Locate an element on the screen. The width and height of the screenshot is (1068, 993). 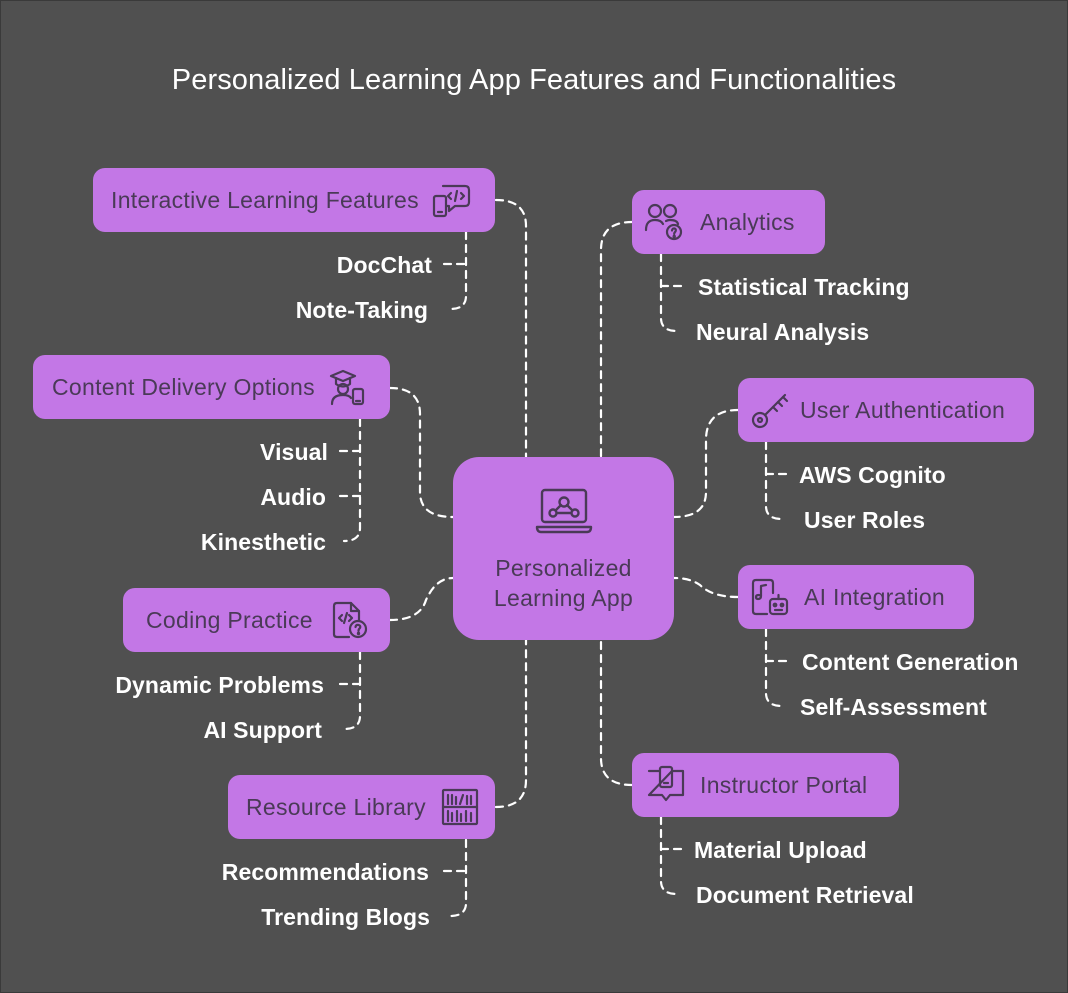
bracket-interactive-learning is located at coordinates (455, 270).